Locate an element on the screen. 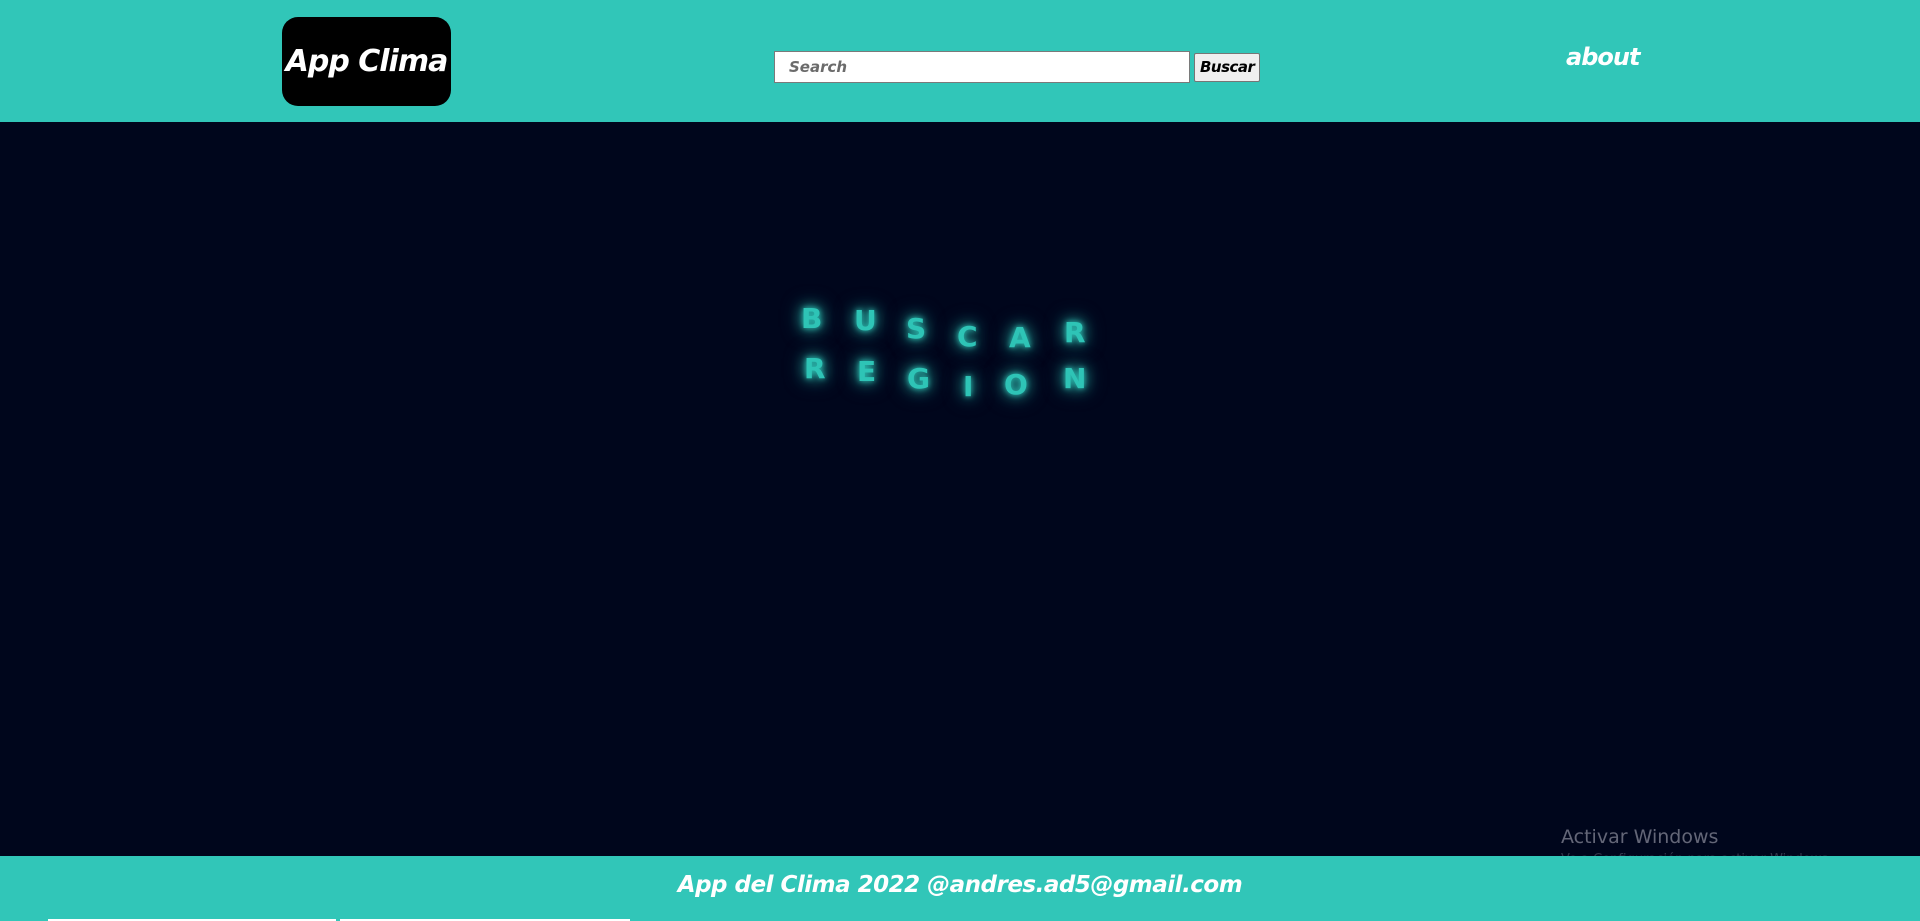 Image resolution: width=1920 pixels, height=921 pixels. search-button: Buscar is located at coordinates (1227, 67).